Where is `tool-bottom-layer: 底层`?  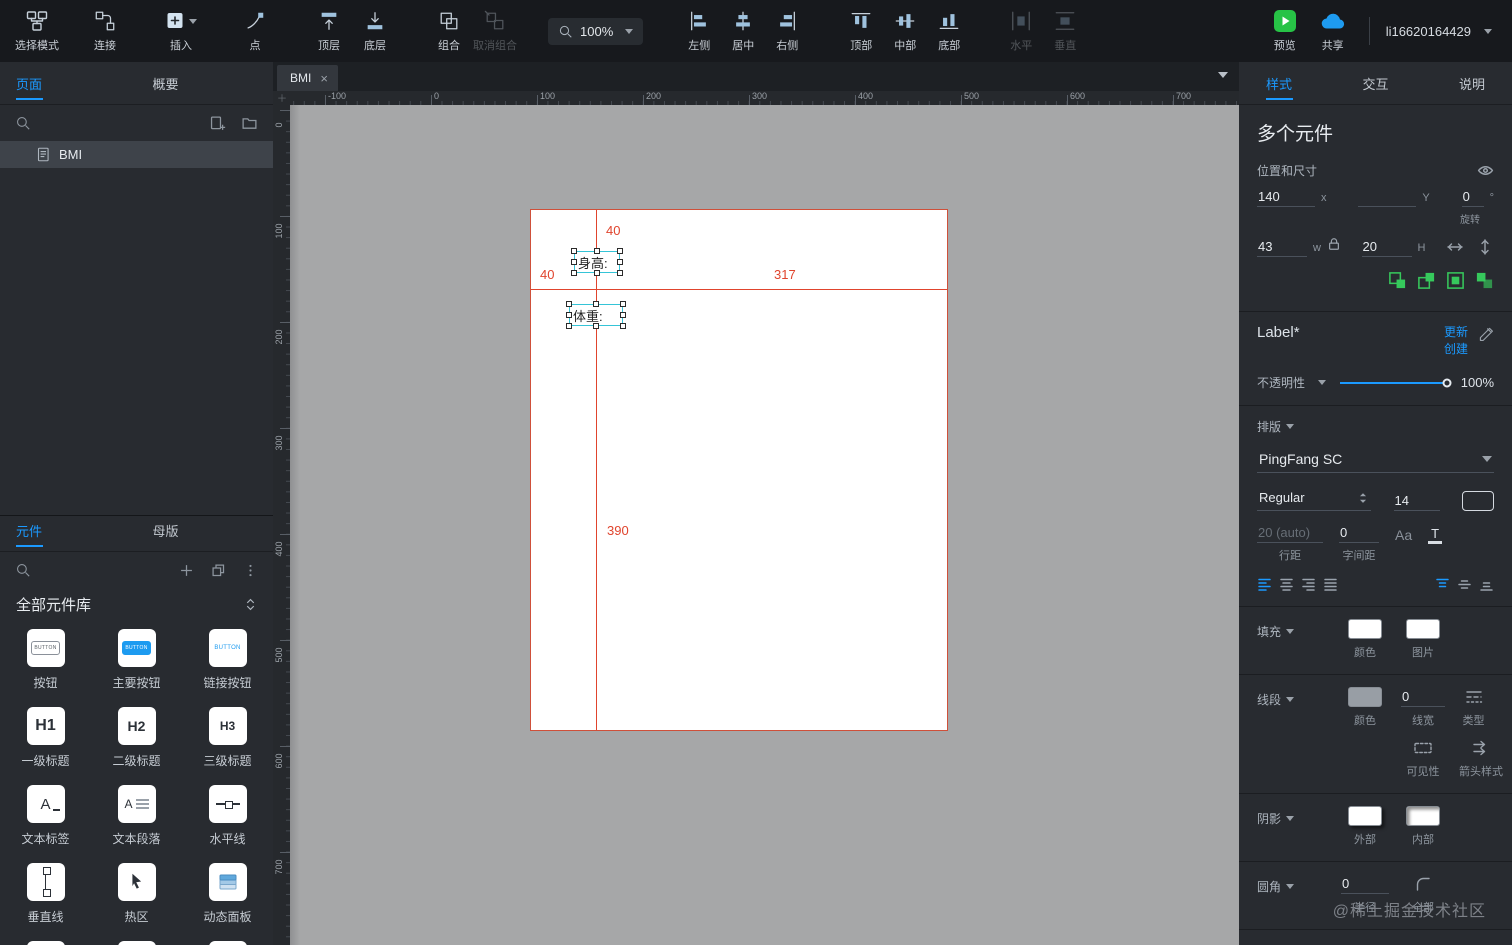
tool-bottom-layer: 底层 is located at coordinates (375, 31).